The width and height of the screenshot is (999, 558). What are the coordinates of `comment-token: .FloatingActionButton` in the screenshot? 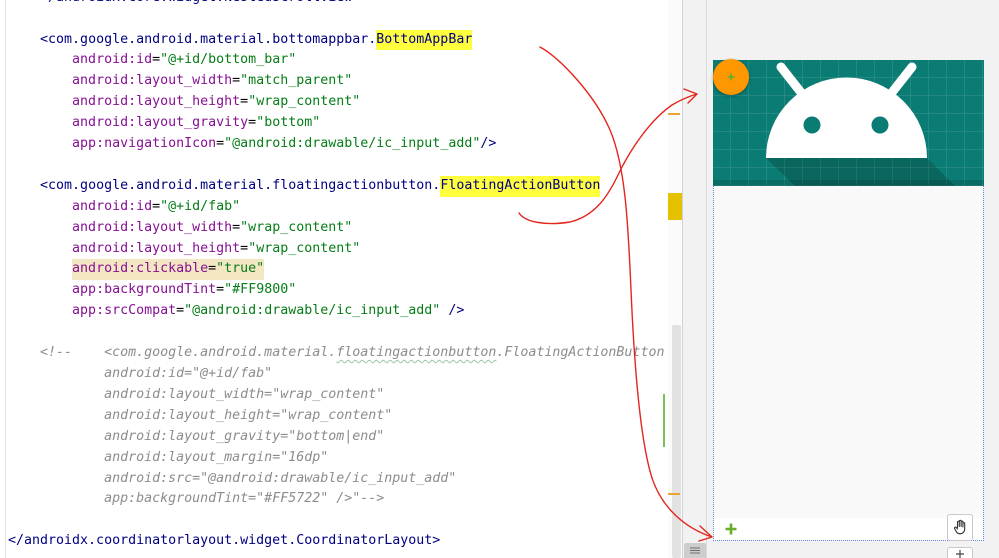 It's located at (580, 353).